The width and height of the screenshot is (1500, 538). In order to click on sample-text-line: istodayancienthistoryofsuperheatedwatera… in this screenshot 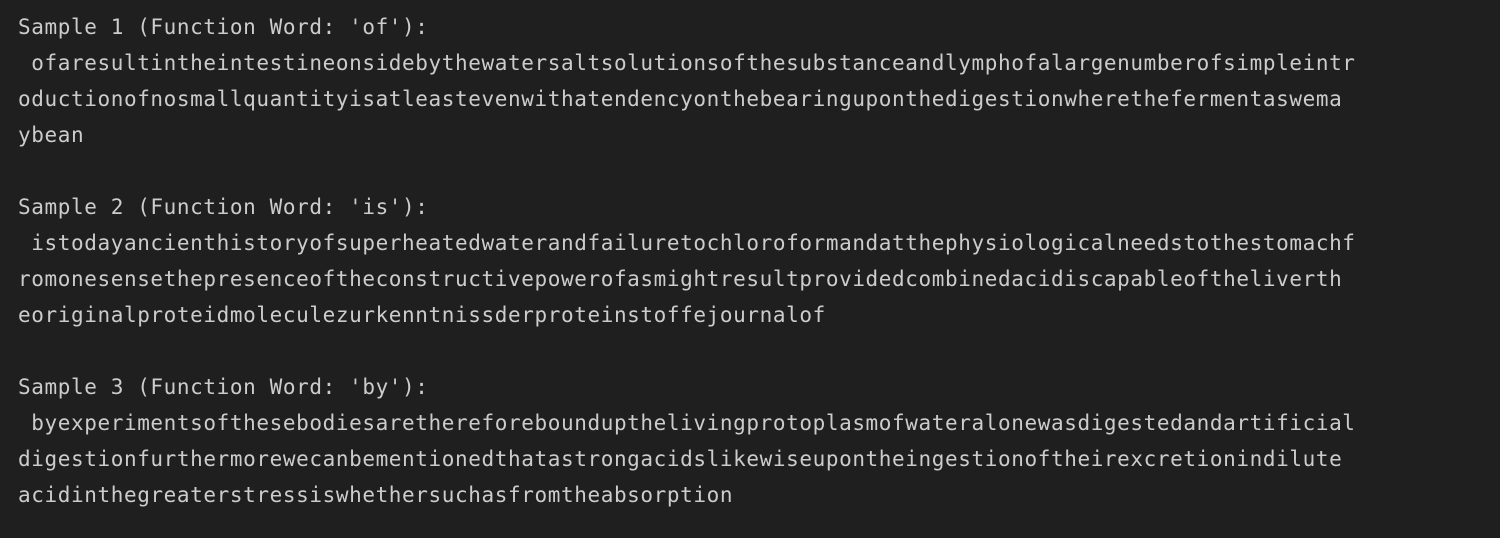, I will do `click(687, 243)`.